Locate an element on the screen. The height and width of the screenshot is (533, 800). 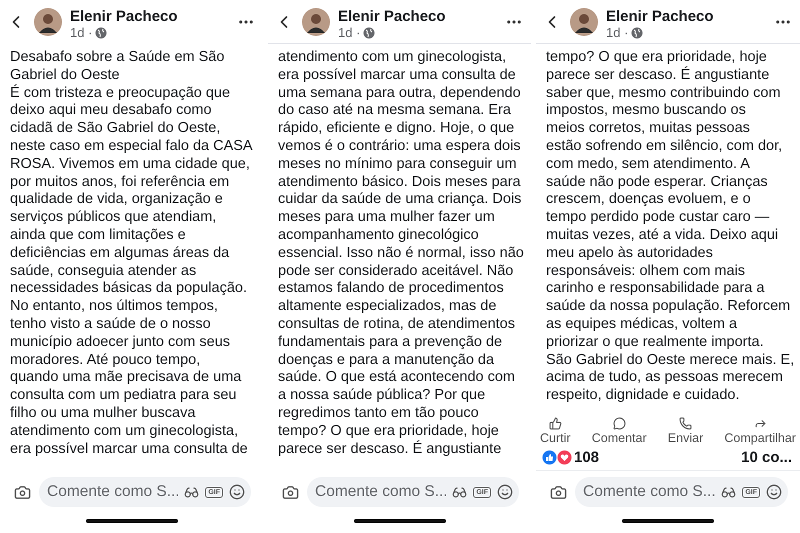
post-text-line: qualidade de vida, organização e is located at coordinates (117, 200).